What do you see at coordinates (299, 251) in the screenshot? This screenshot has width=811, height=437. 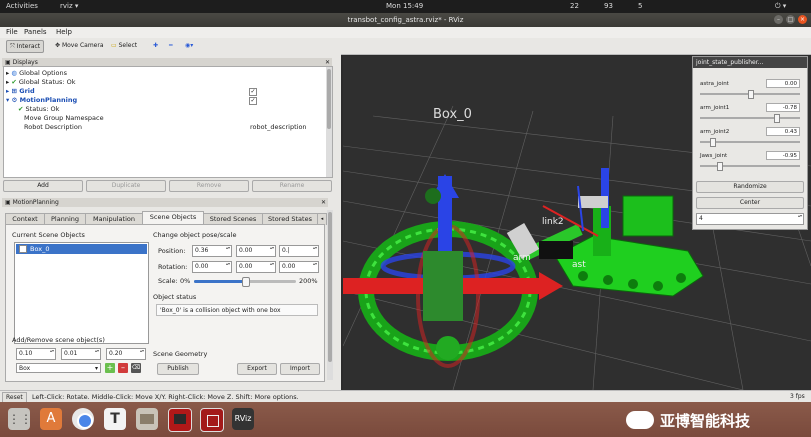 I see `position-z-field: 0.|` at bounding box center [299, 251].